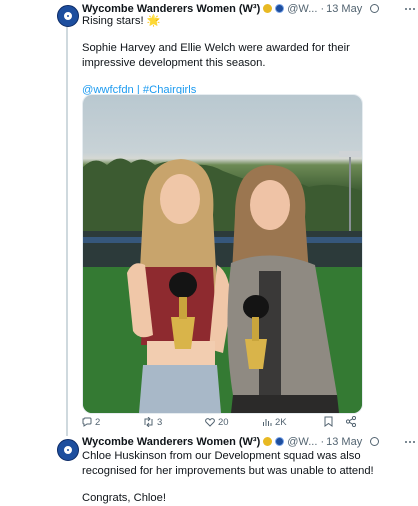 The width and height of the screenshot is (418, 506). Describe the element at coordinates (274, 423) in the screenshot. I see `views-button: 2K` at that location.